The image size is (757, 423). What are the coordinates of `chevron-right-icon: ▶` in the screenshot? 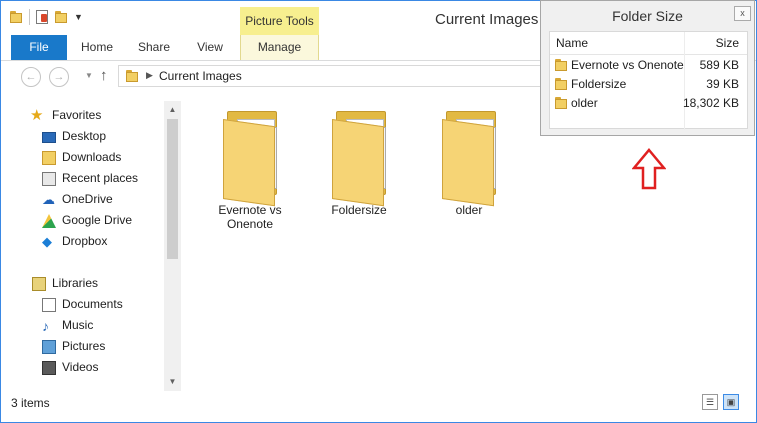 It's located at (149, 75).